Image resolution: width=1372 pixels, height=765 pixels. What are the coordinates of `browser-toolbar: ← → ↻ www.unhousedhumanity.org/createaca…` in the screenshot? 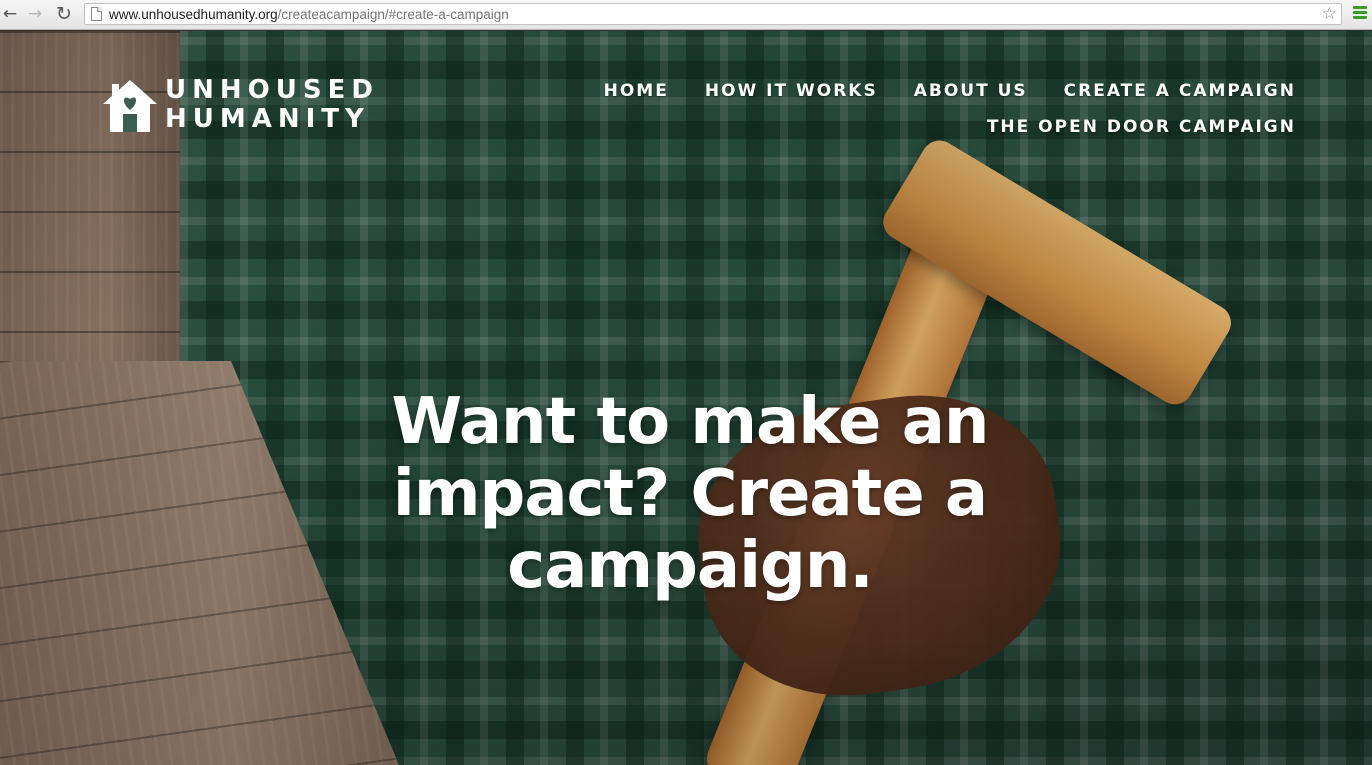 It's located at (686, 15).